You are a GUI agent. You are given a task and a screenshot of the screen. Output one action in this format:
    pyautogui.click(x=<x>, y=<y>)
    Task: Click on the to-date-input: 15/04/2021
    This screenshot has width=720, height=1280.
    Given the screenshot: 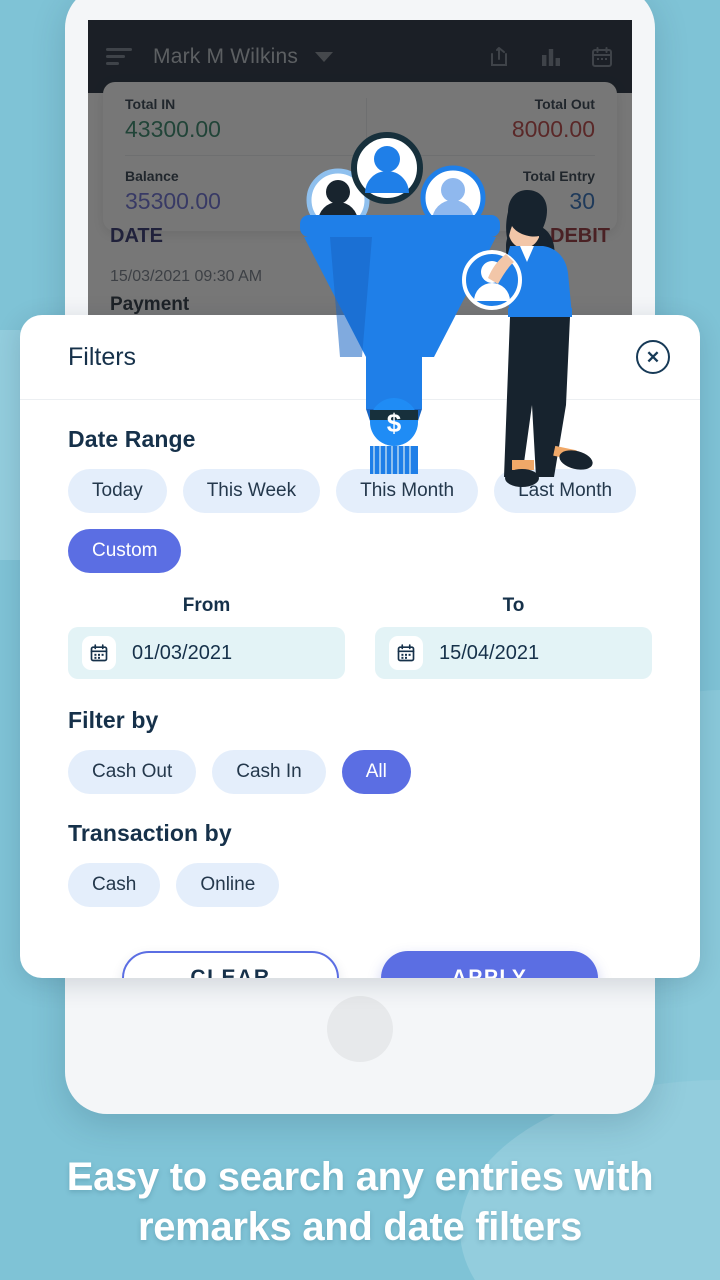 What is the action you would take?
    pyautogui.click(x=513, y=653)
    